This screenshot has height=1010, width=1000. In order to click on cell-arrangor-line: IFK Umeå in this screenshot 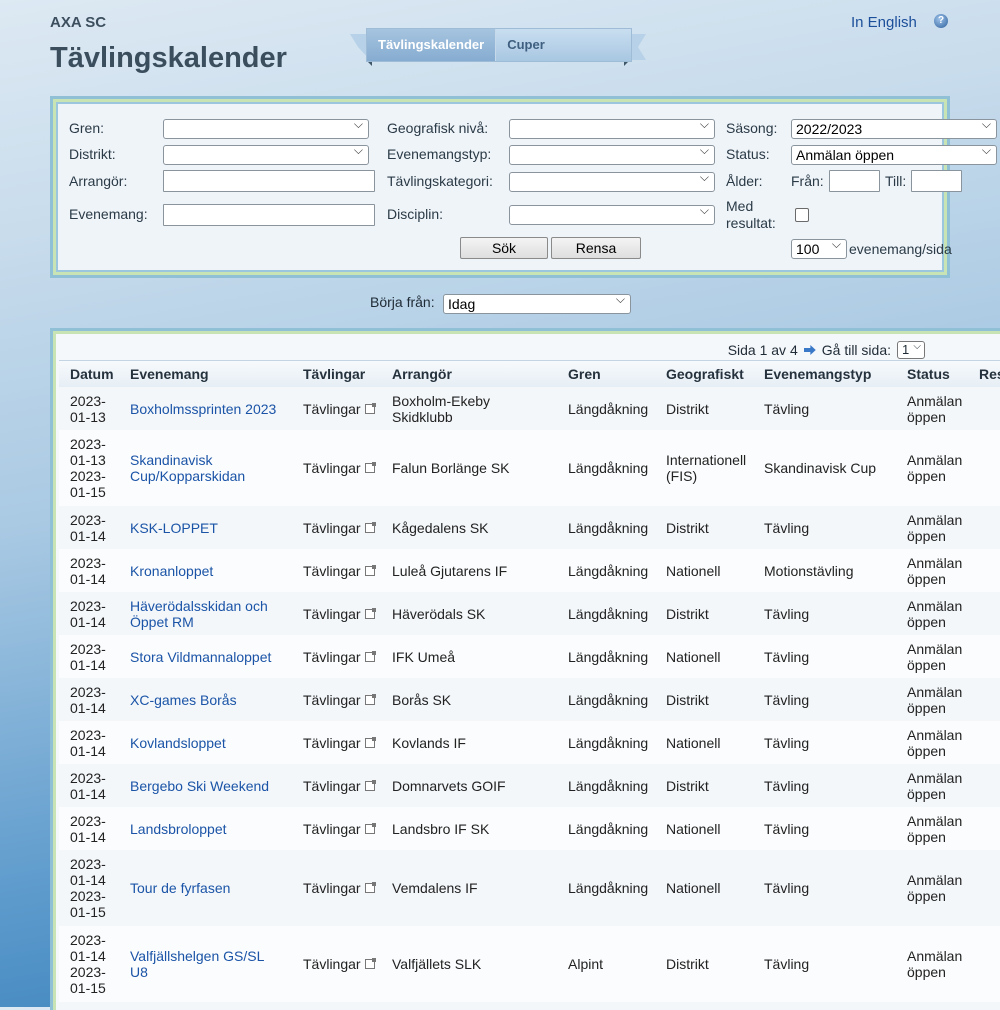, I will do `click(424, 657)`.